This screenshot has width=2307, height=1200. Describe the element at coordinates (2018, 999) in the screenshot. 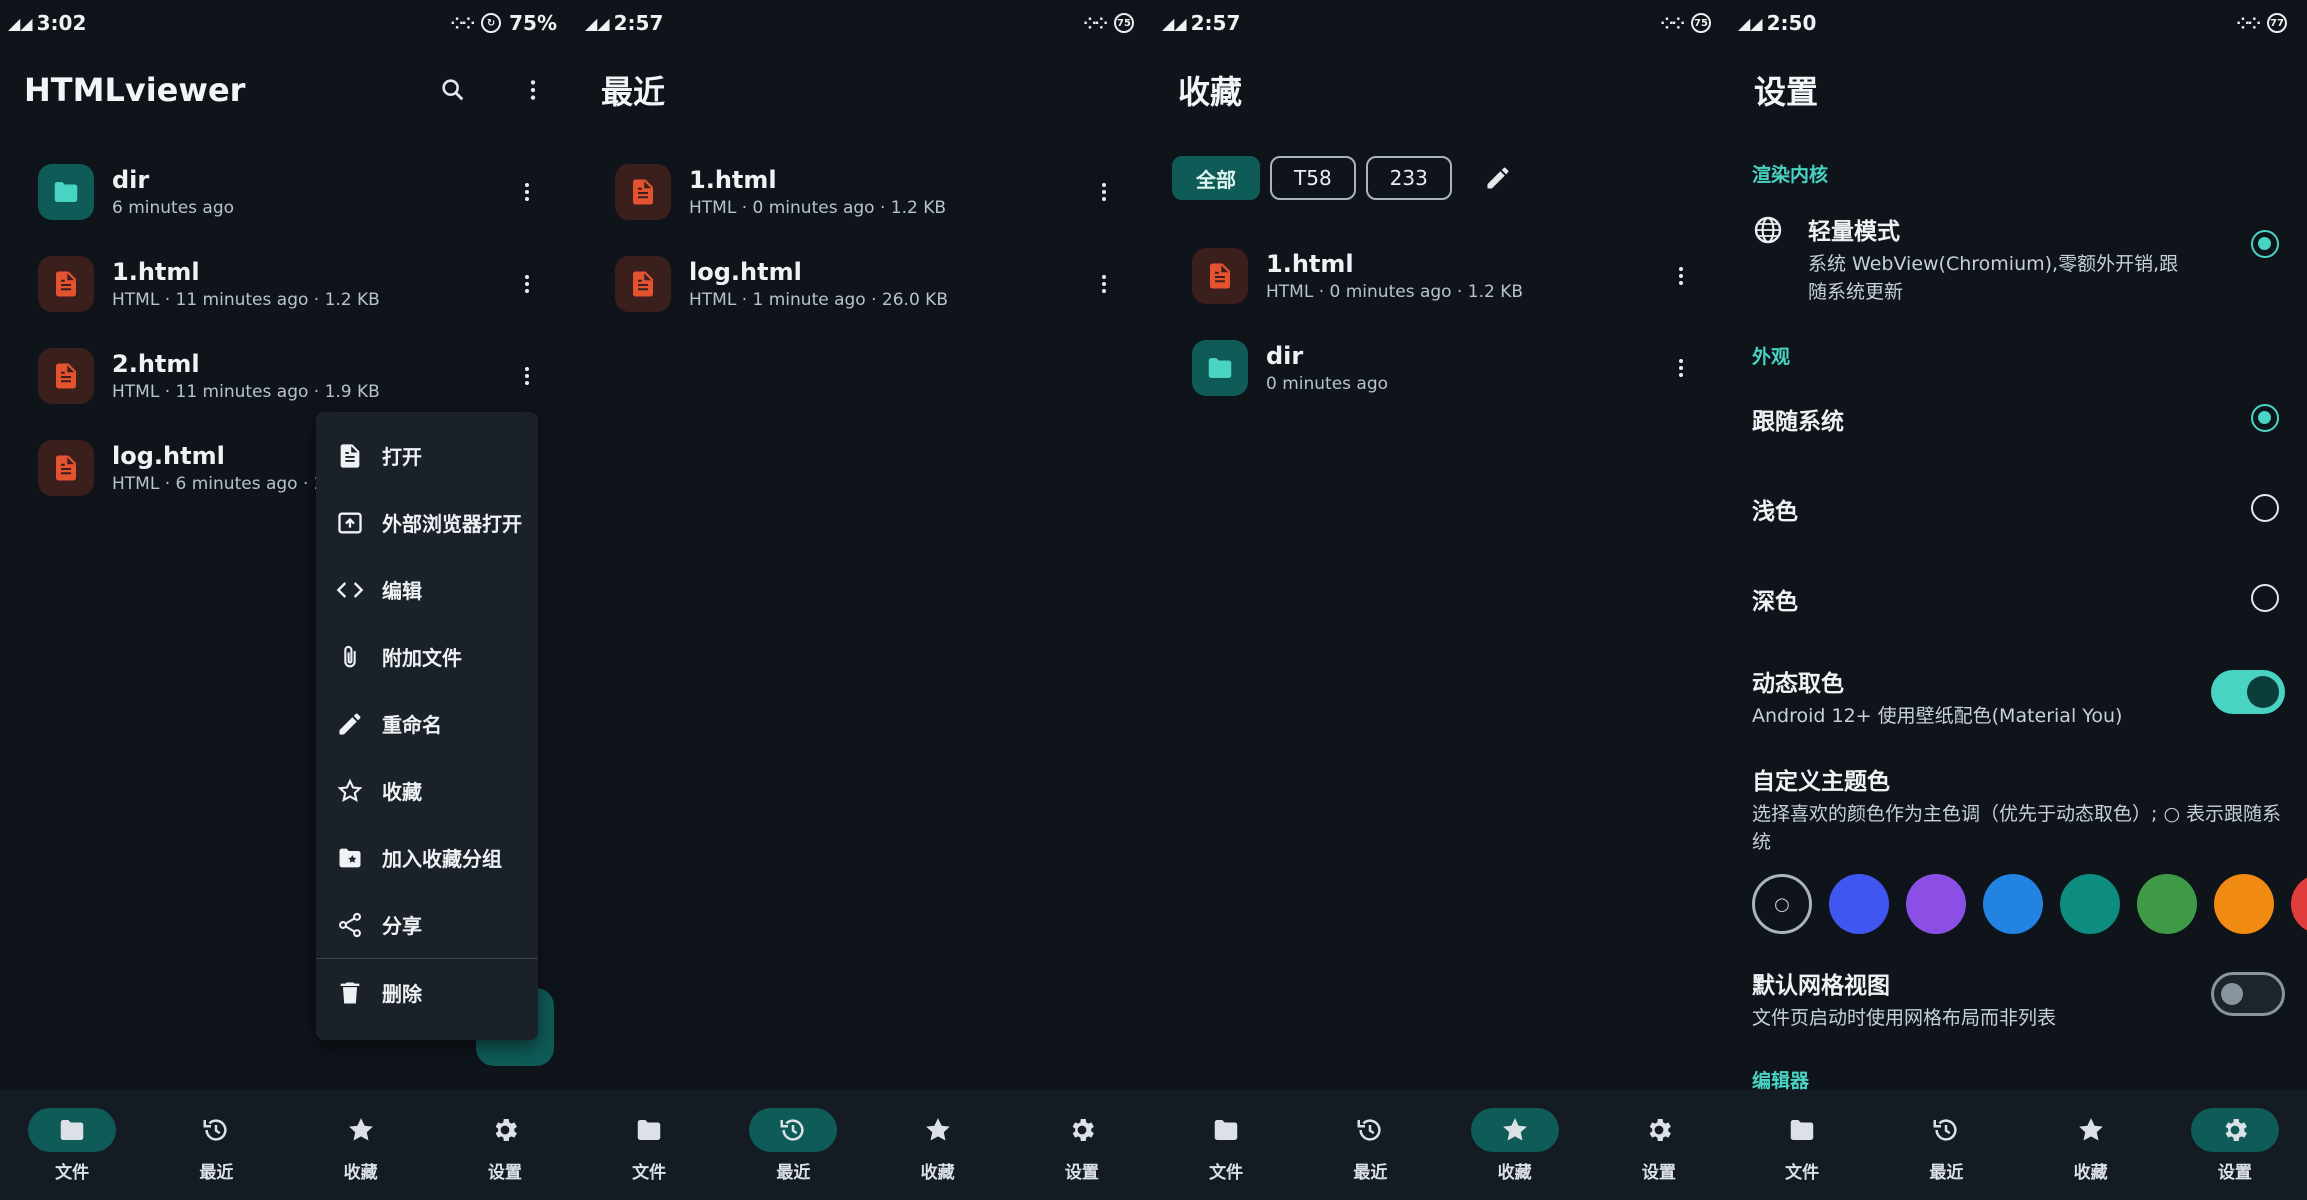

I see `setting-grid-view: 默认网格视图 文件页启动时使用网格布局而非列表` at that location.